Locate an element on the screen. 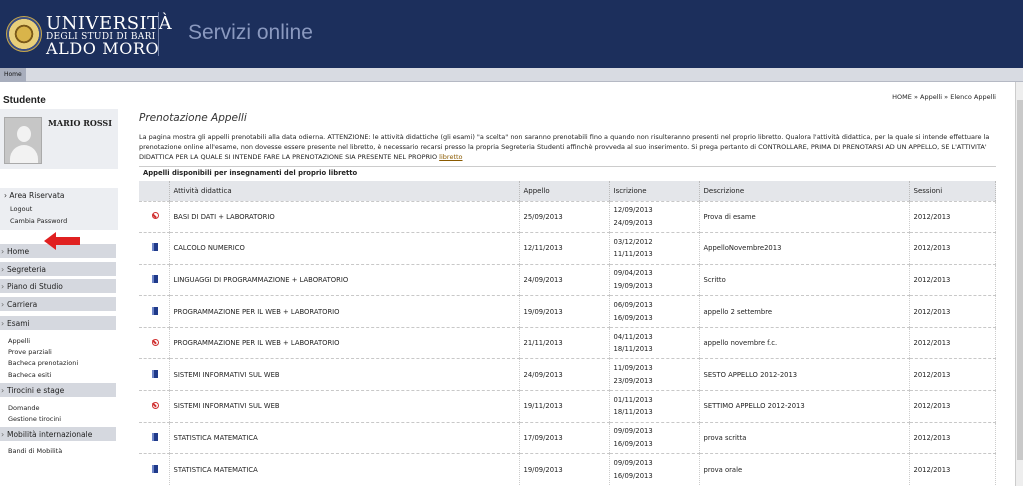 The height and width of the screenshot is (486, 1023). sidebar-title: Studente is located at coordinates (24, 100).